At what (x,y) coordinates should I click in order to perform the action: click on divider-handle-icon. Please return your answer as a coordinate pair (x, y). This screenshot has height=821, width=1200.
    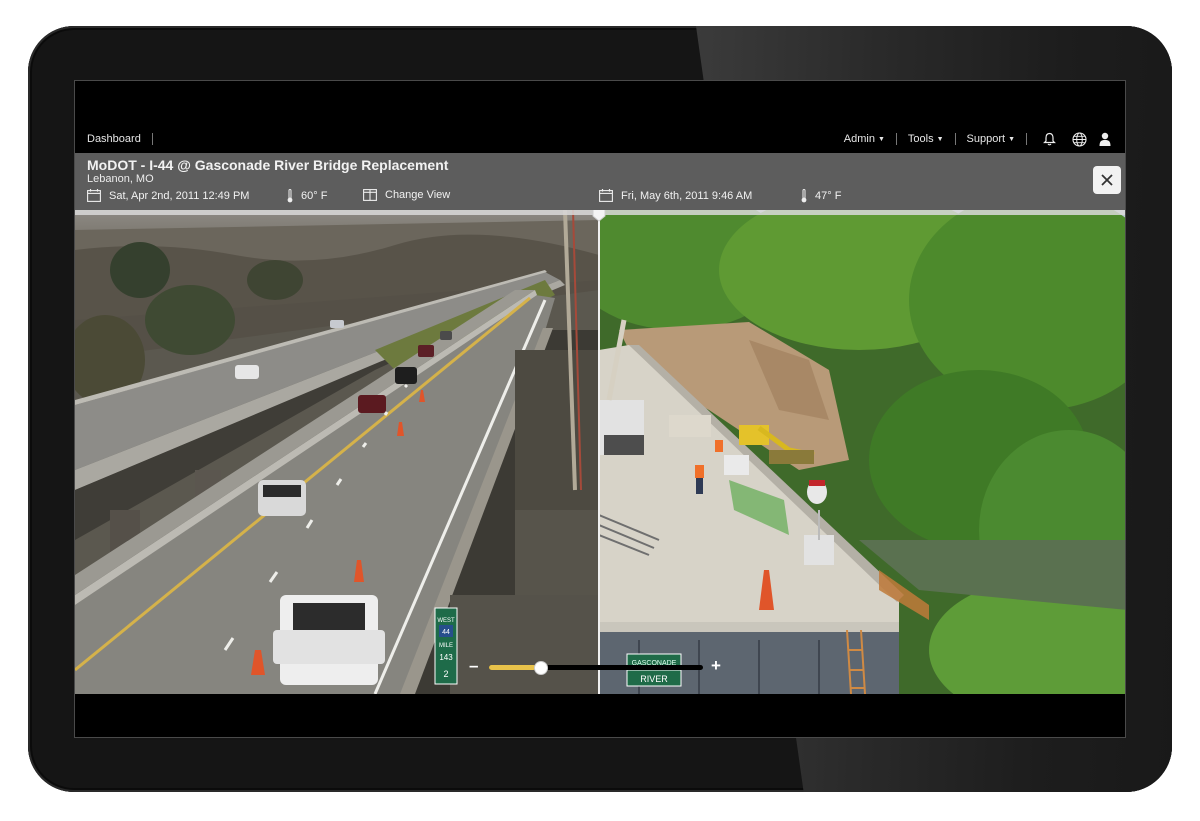
    Looking at the image, I should click on (599, 216).